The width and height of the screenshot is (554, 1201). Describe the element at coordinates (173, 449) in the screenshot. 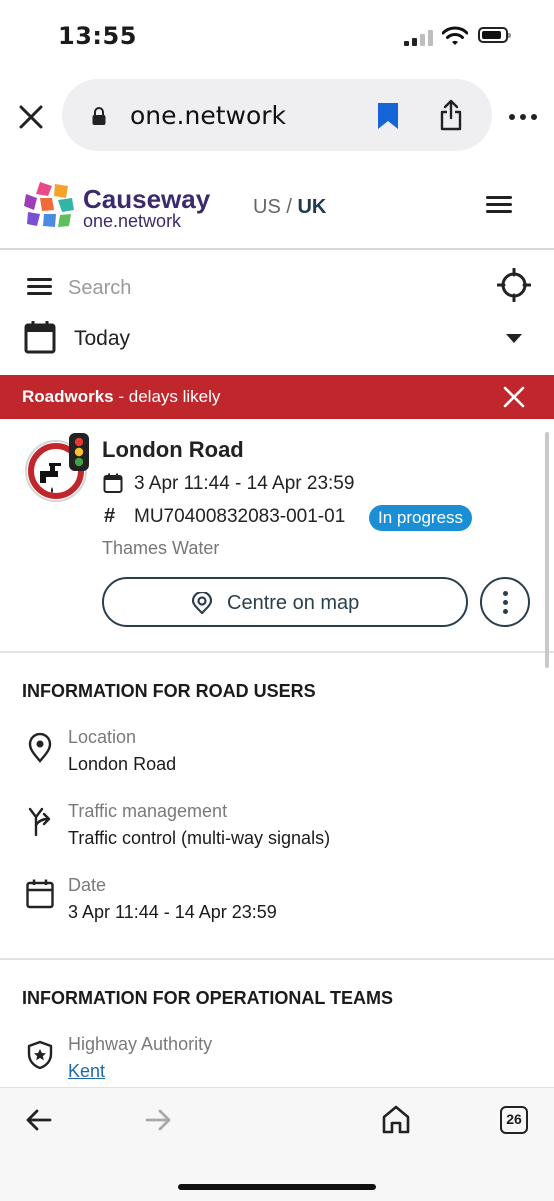

I see `event-title: London Road` at that location.